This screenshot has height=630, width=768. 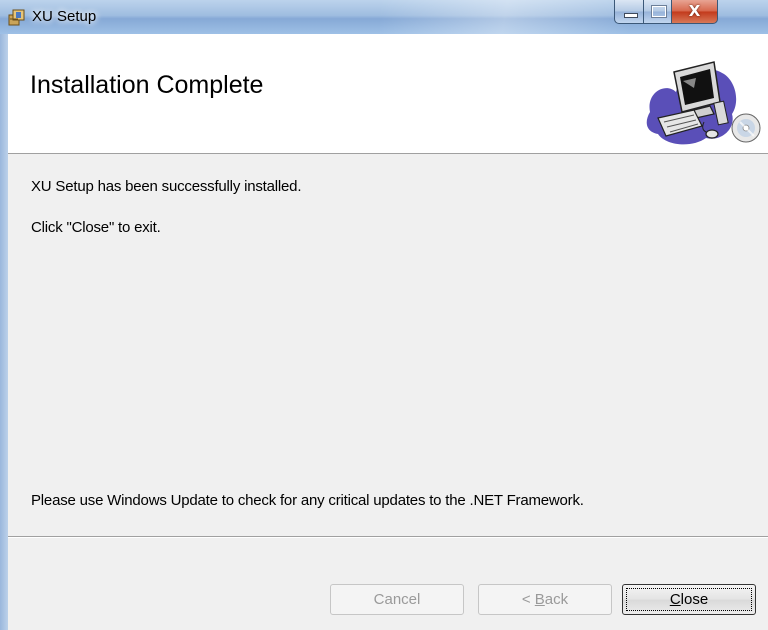 I want to click on close-button-mnemonic: C, so click(x=675, y=599).